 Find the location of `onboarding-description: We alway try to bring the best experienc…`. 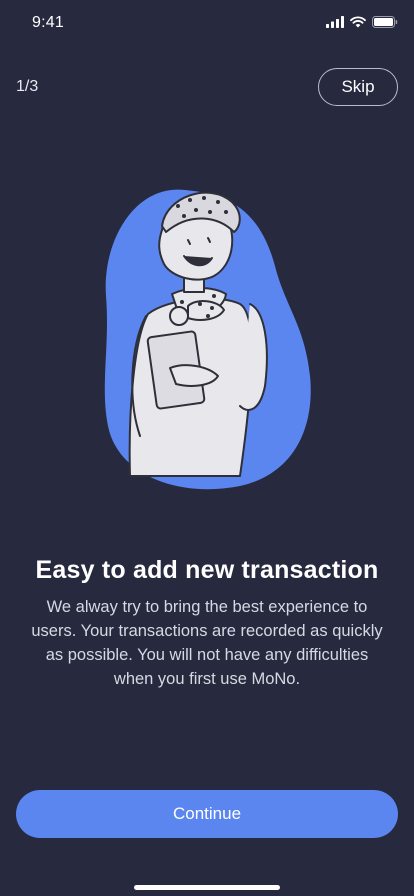

onboarding-description: We alway try to bring the best experienc… is located at coordinates (207, 643).